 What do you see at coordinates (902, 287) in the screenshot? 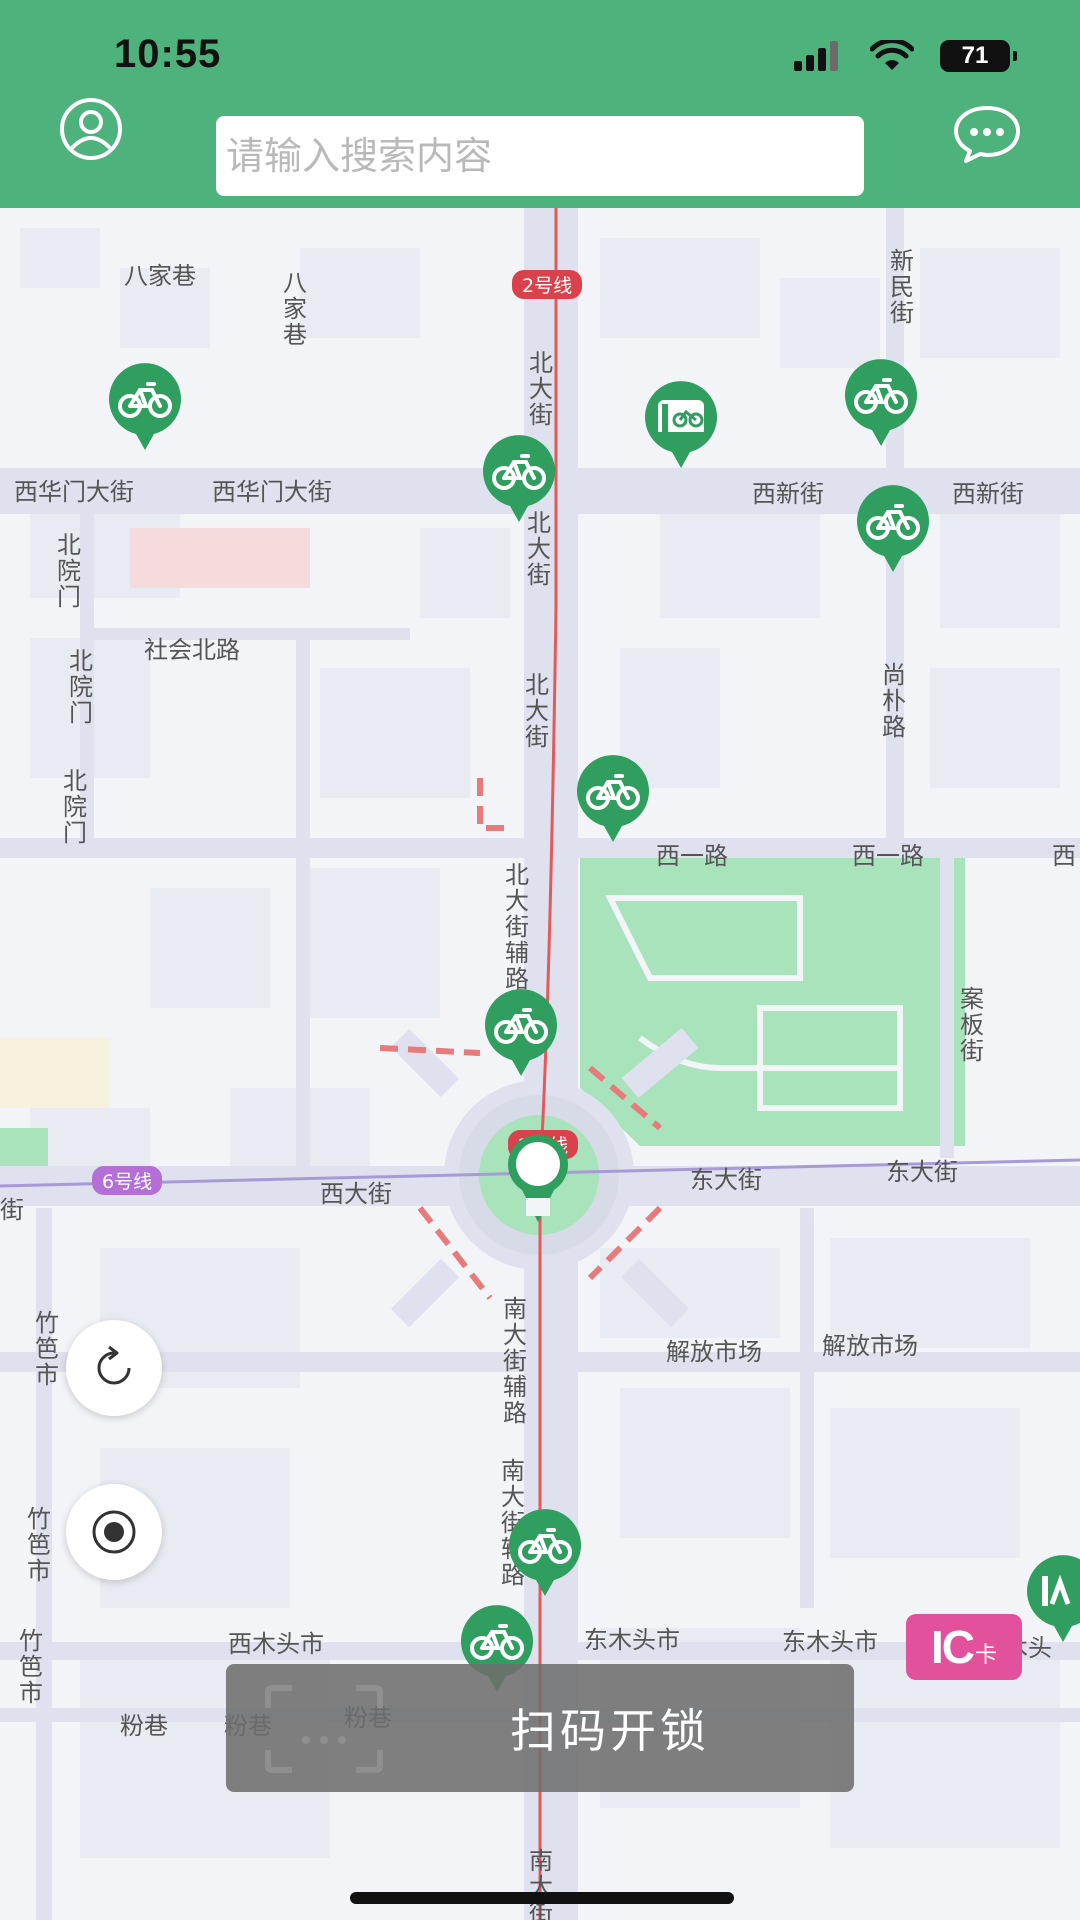
I see `street-label: 新民街` at bounding box center [902, 287].